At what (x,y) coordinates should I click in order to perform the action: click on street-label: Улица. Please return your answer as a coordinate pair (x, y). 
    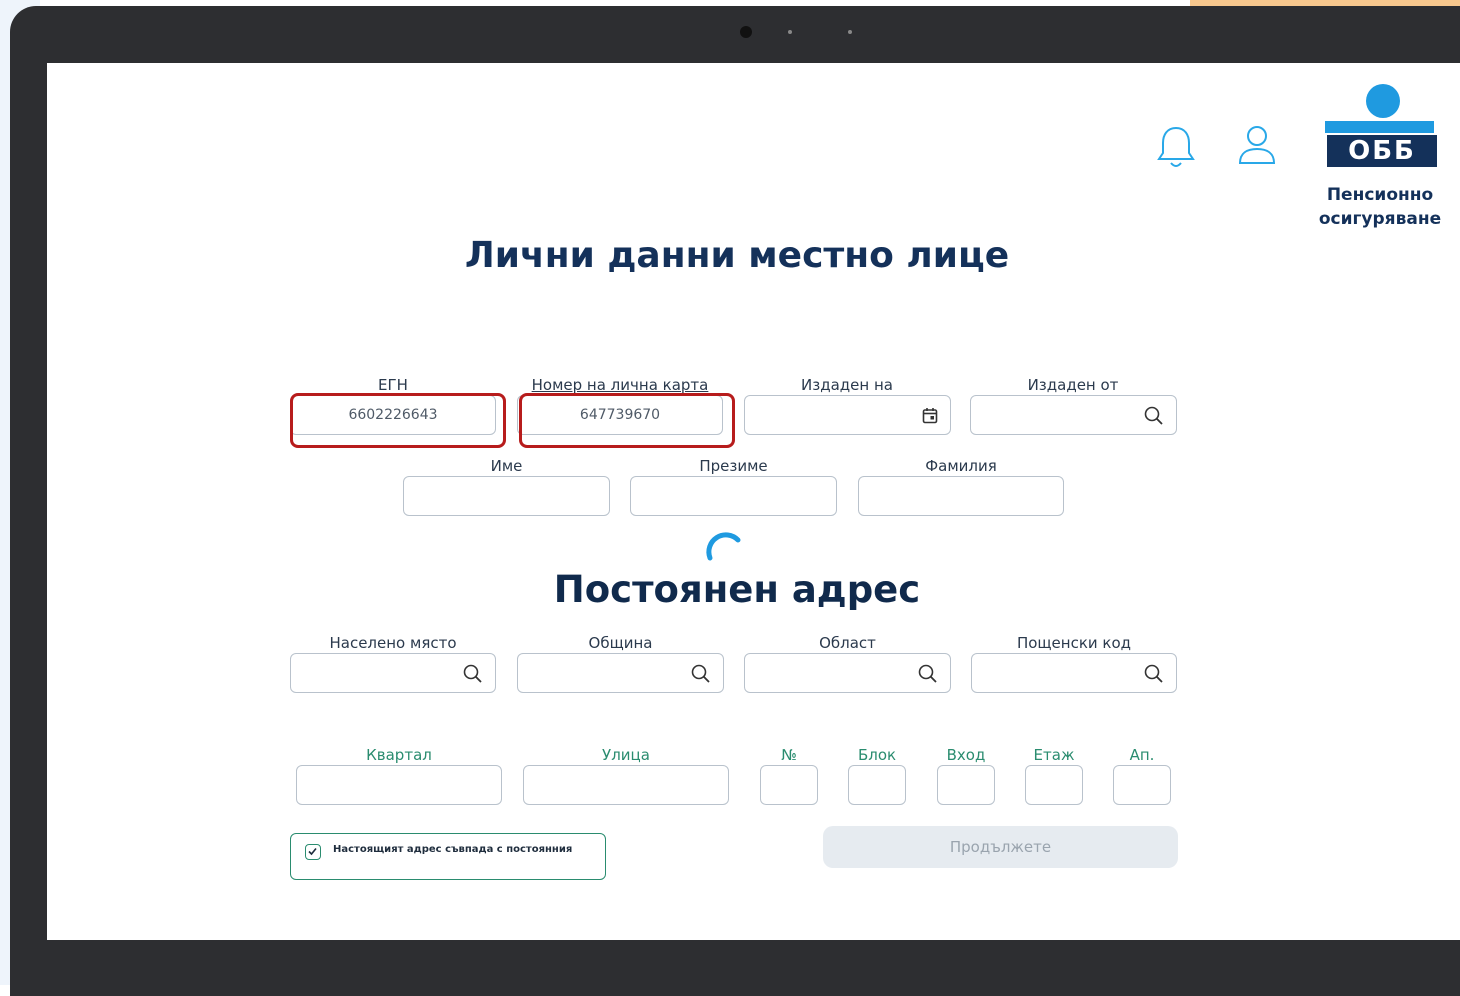
    Looking at the image, I should click on (626, 755).